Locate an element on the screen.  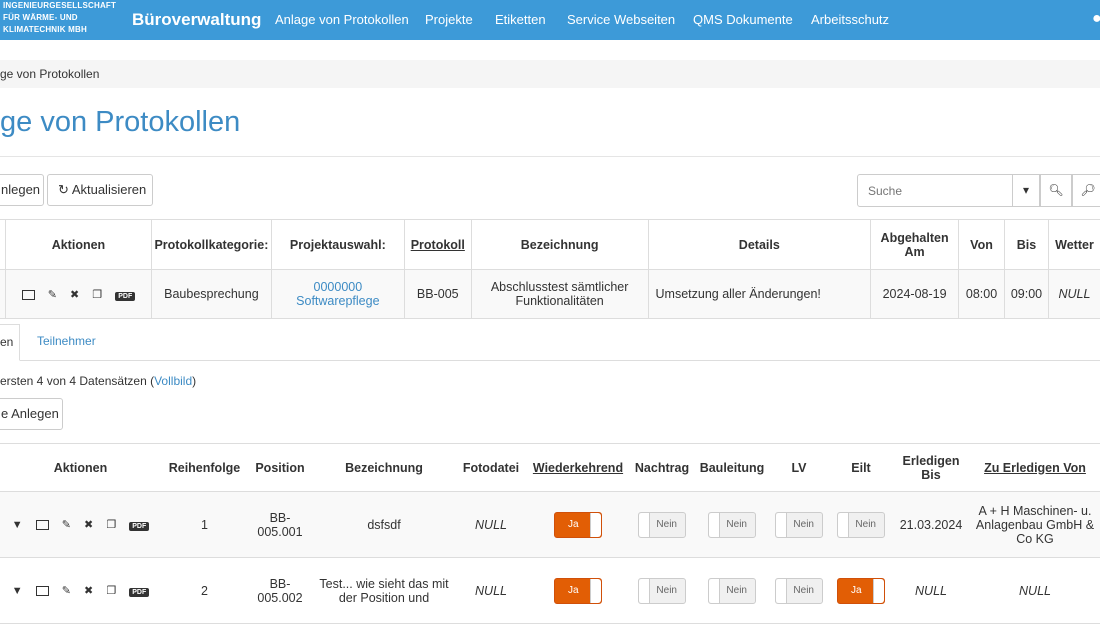
col-nachtrag: Nachtrag is located at coordinates (662, 467).